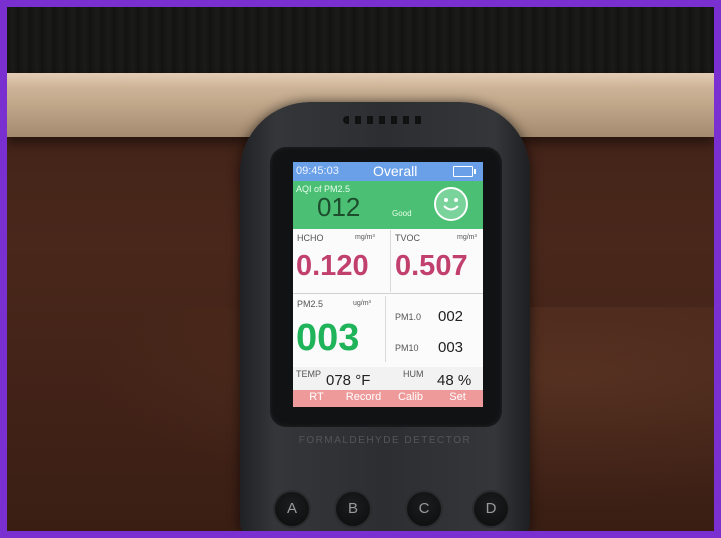 This screenshot has width=721, height=538. Describe the element at coordinates (317, 171) in the screenshot. I see `clock-time: 09:45:03` at that location.